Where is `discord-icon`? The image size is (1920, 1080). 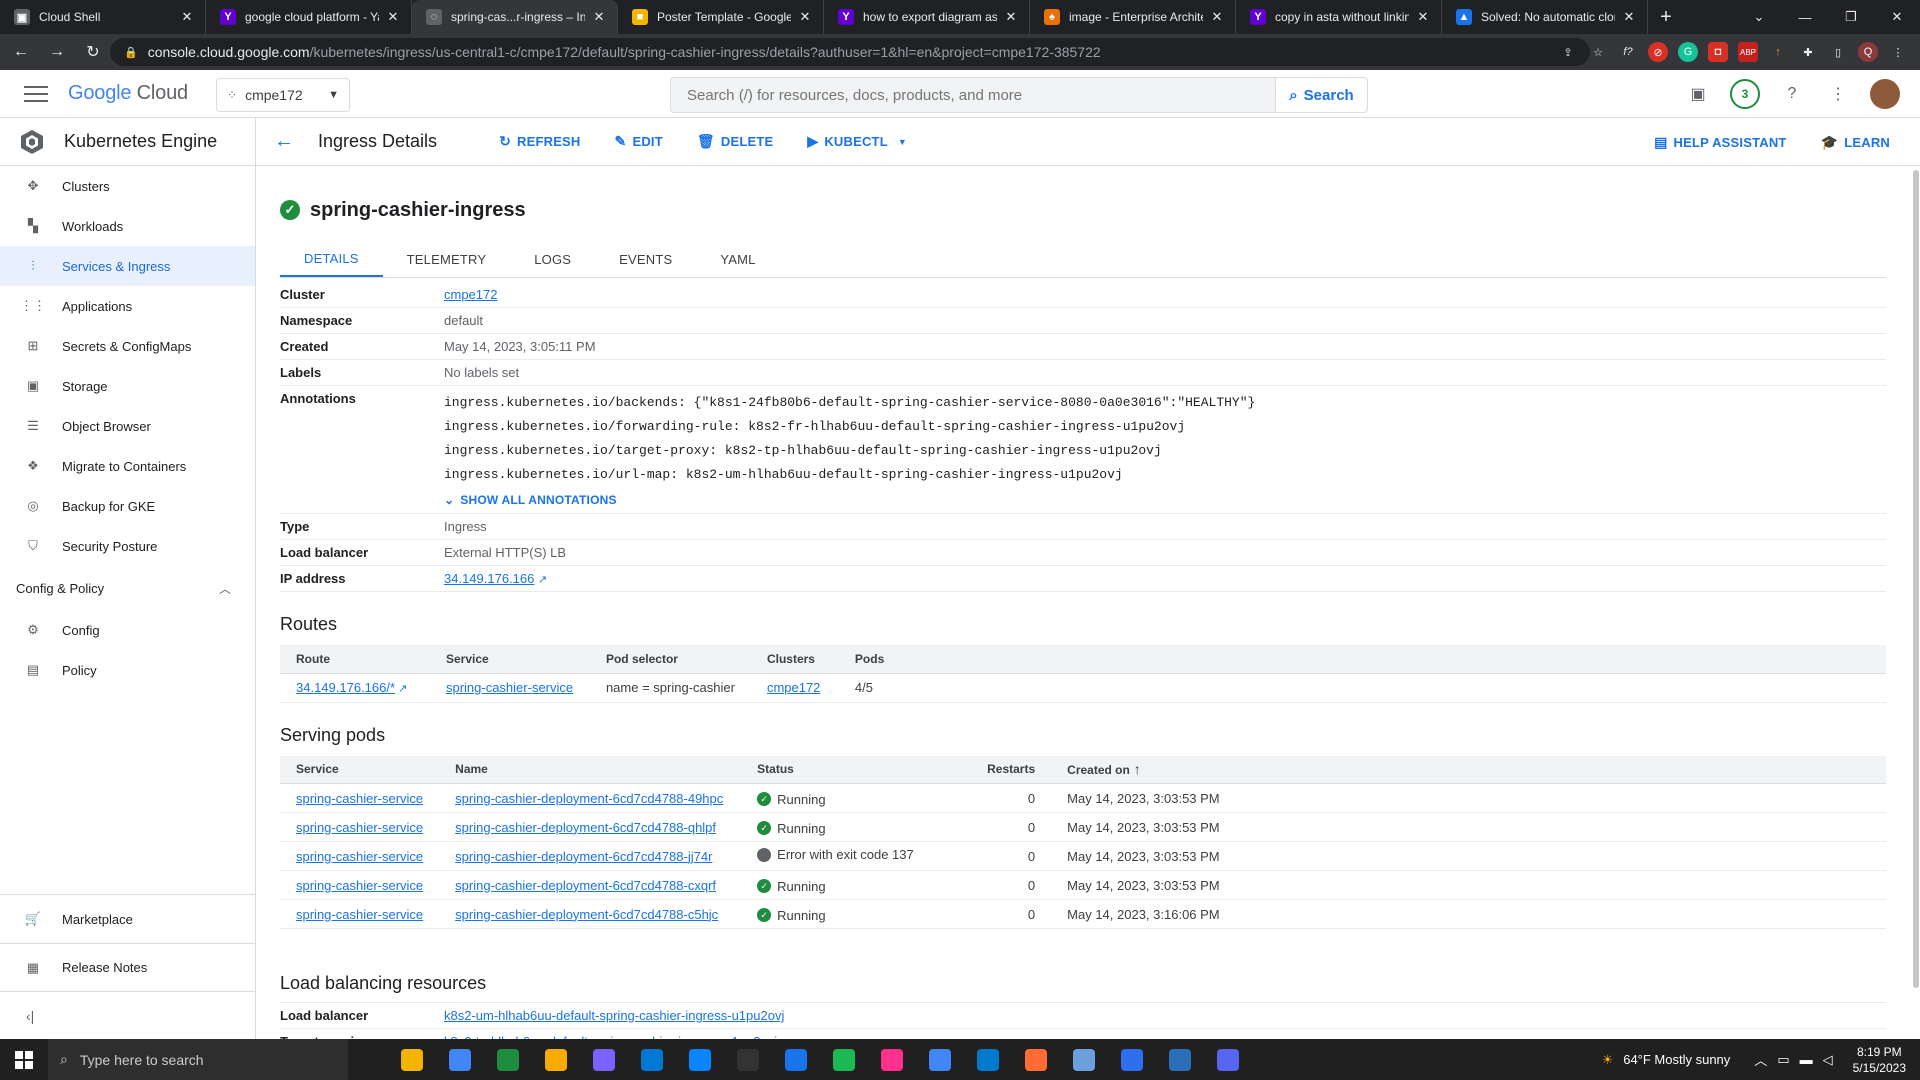 discord-icon is located at coordinates (1228, 1059).